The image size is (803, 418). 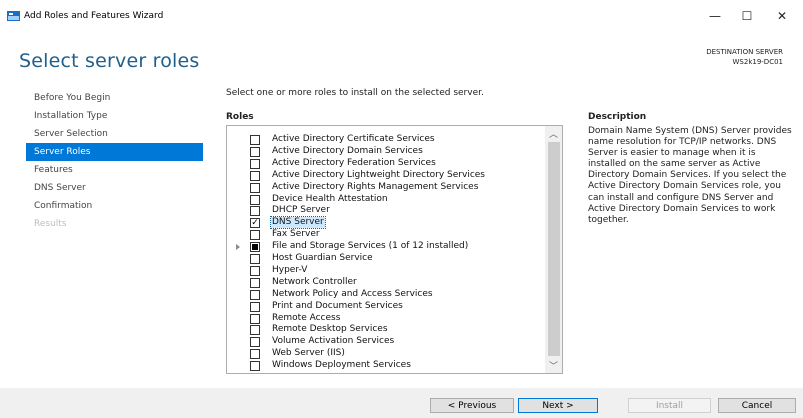 I want to click on nav-item-server-selection: Server Selection, so click(x=114, y=134).